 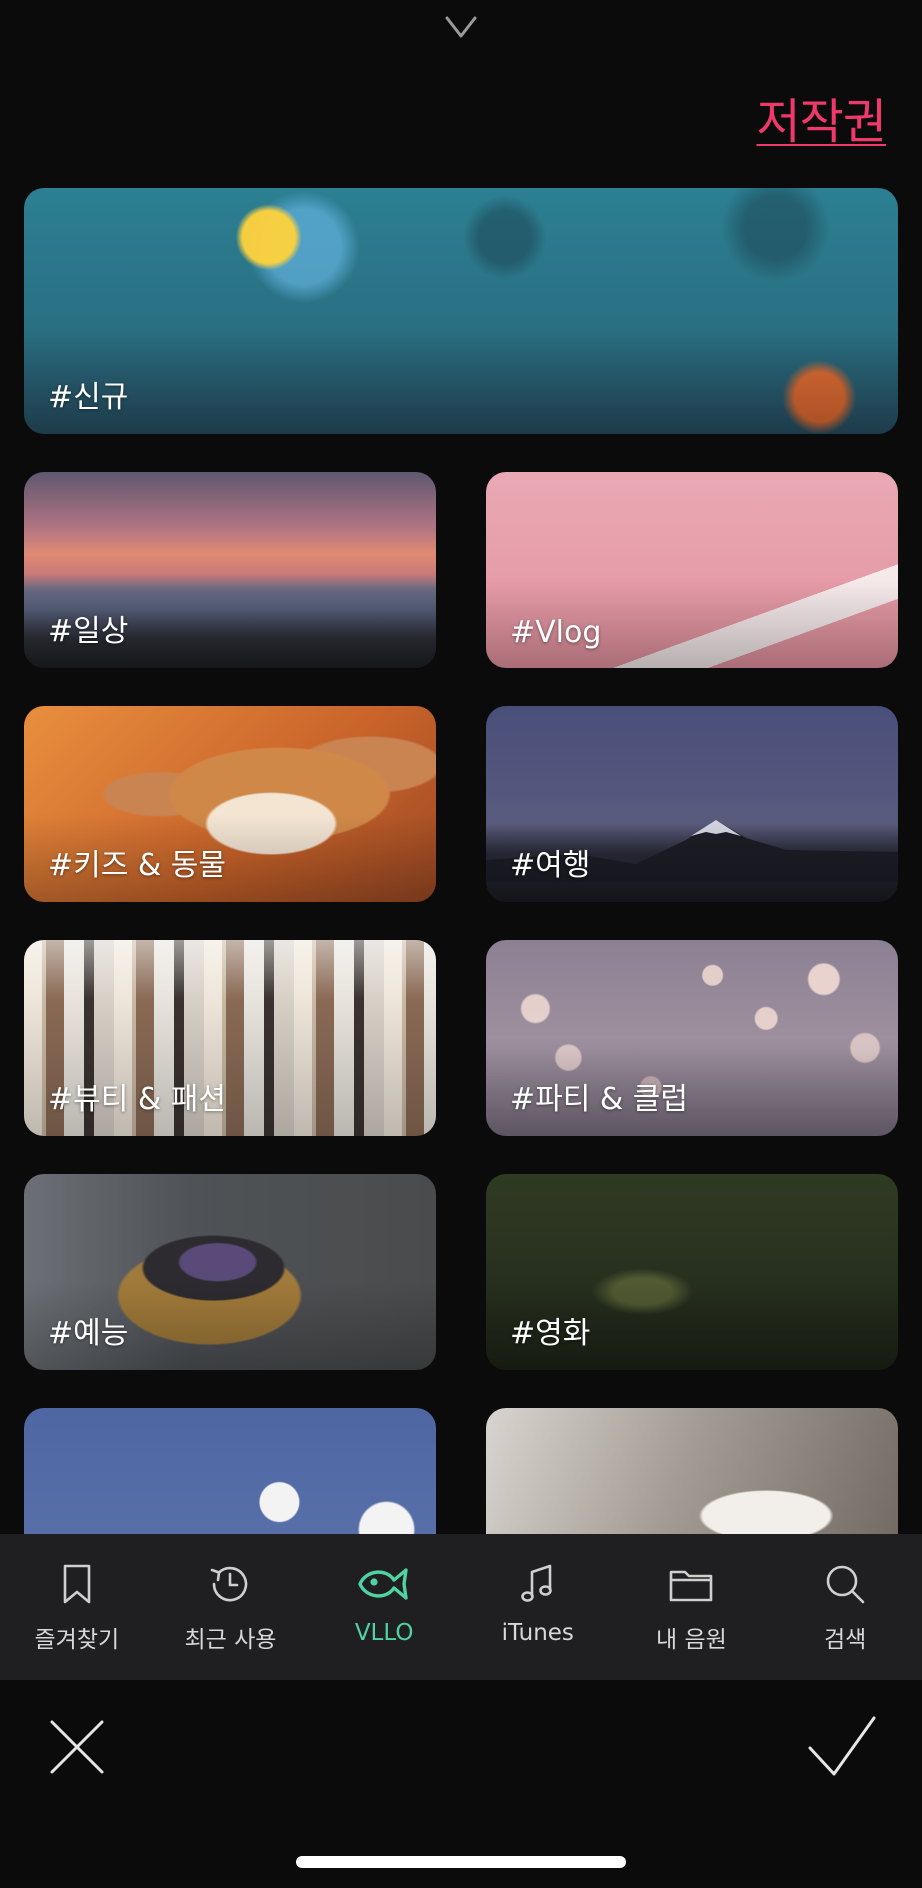 I want to click on tab-recent: 최근 사용, so click(x=231, y=1607).